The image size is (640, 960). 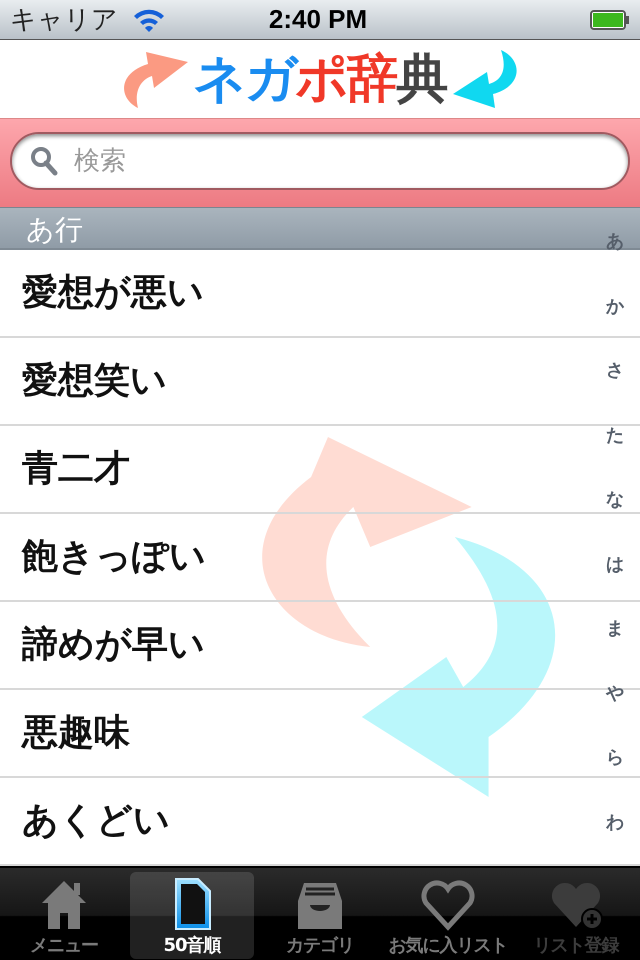 What do you see at coordinates (149, 19) in the screenshot?
I see `wifi-icon` at bounding box center [149, 19].